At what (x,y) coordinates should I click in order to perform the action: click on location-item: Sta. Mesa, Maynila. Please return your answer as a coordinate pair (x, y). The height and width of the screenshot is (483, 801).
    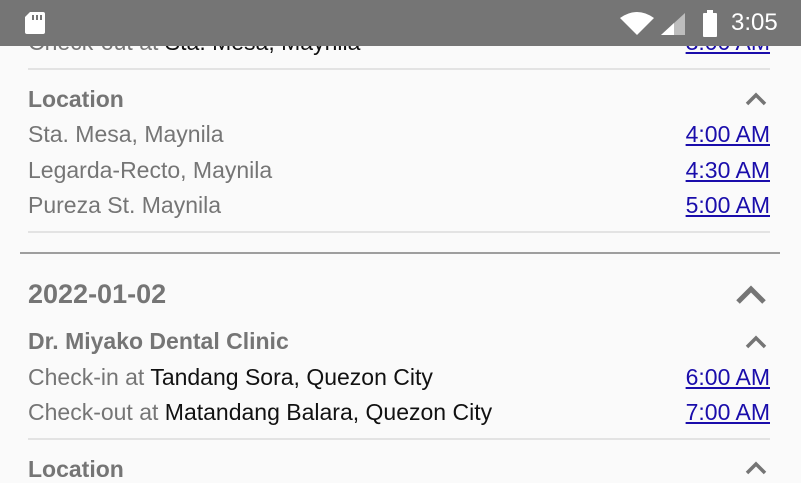
    Looking at the image, I should click on (126, 134).